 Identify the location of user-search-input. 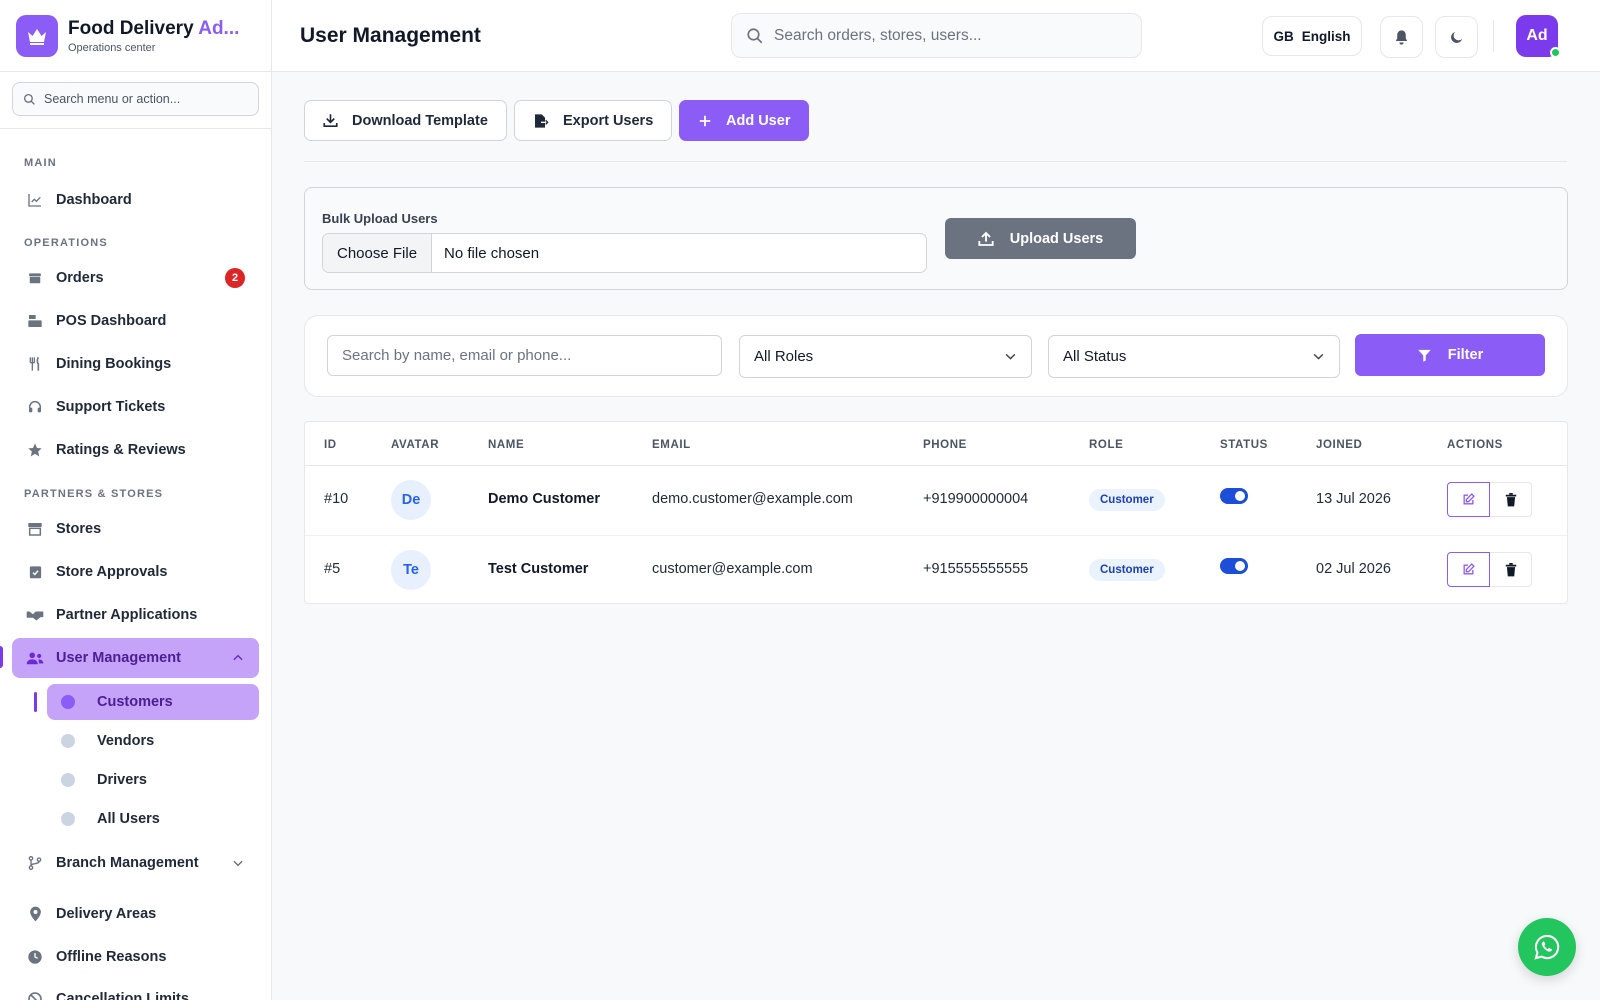
(522, 355).